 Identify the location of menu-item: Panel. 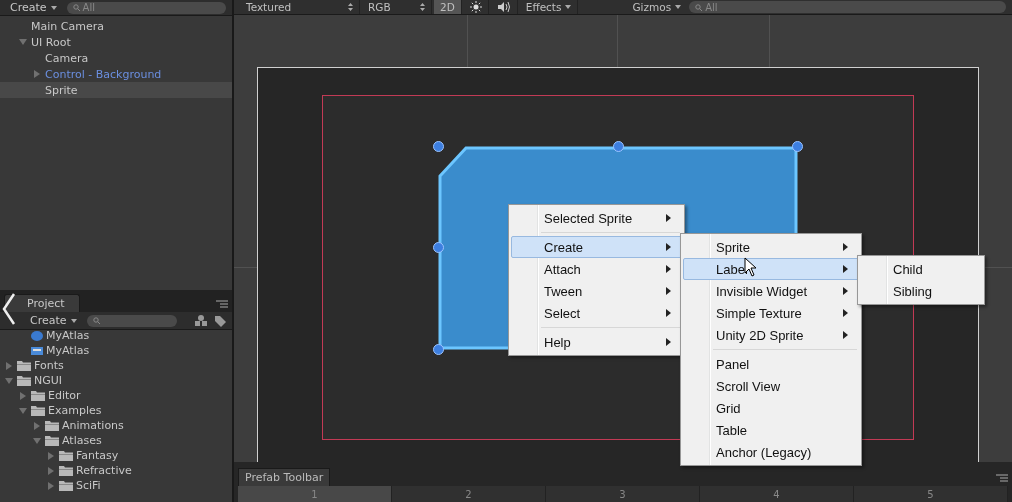
(771, 364).